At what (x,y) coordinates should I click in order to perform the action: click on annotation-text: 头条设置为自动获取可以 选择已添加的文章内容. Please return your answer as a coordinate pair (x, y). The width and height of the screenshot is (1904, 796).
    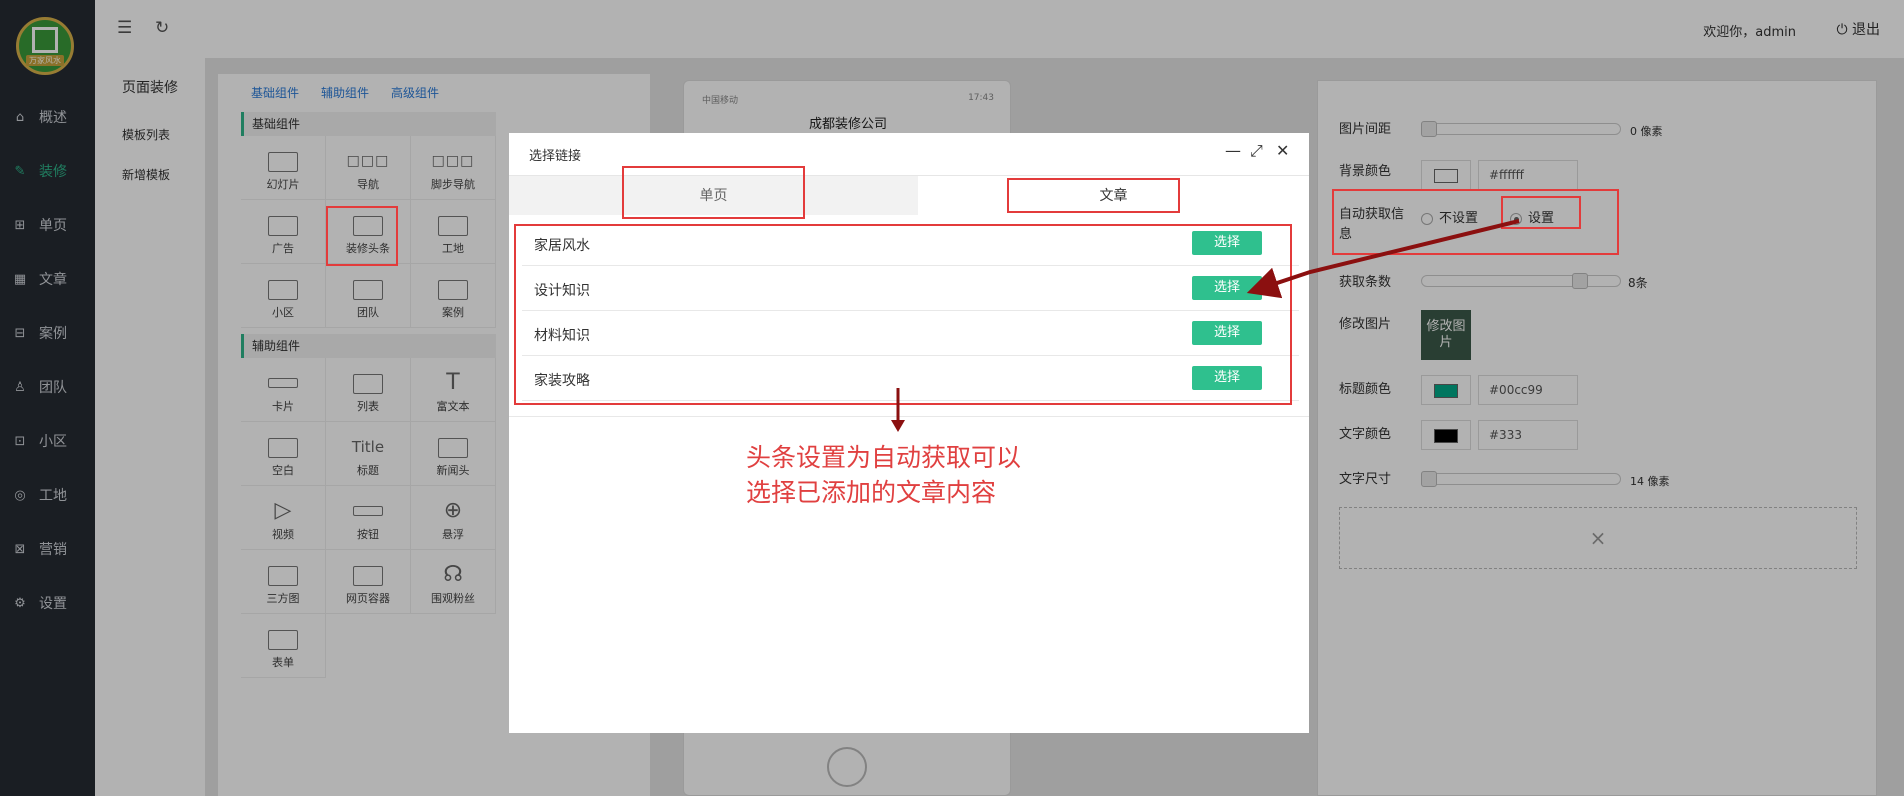
    Looking at the image, I should click on (884, 475).